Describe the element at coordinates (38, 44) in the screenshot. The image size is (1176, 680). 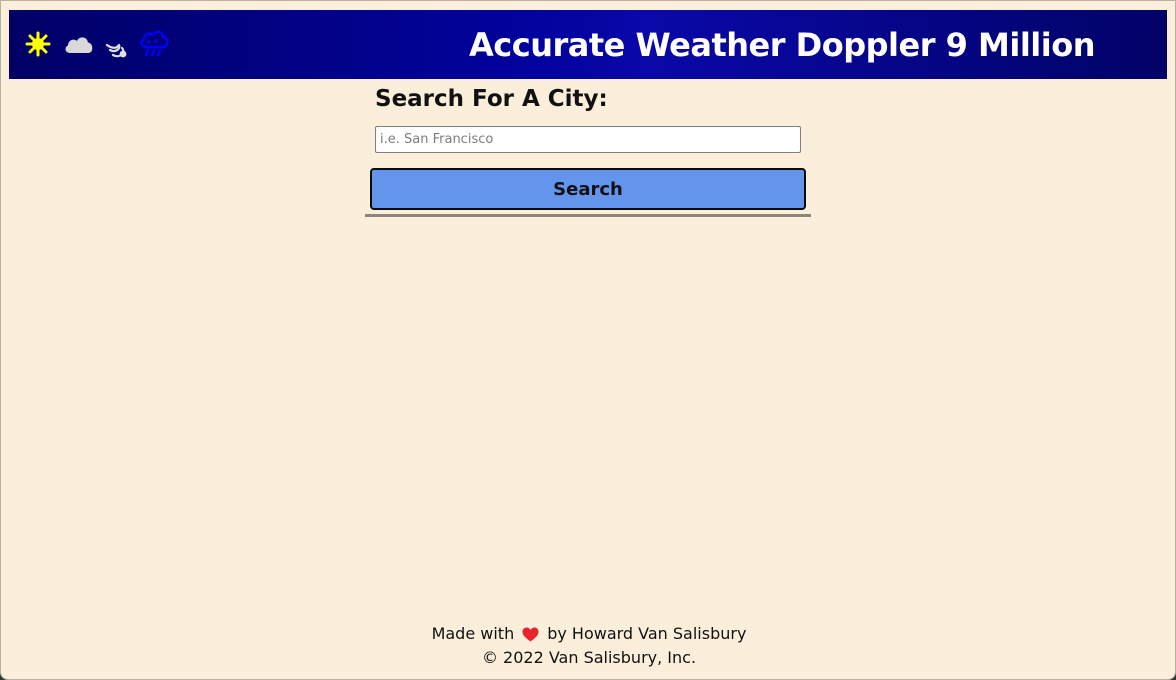
I see `sun-icon` at that location.